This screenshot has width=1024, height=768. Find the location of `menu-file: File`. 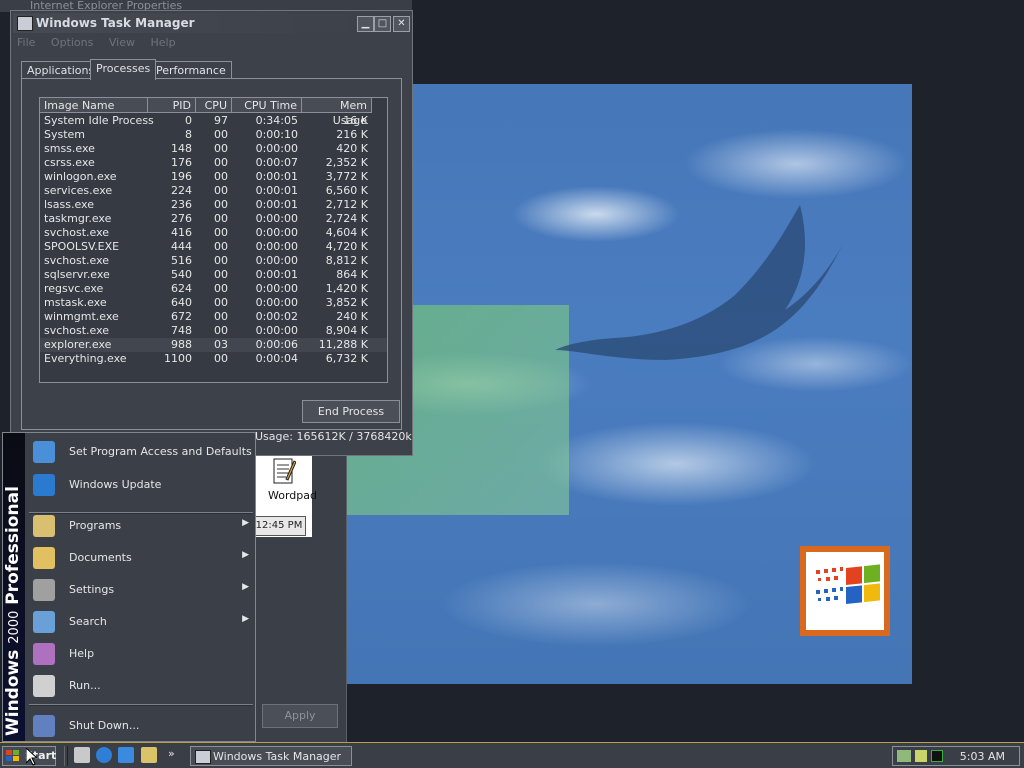

menu-file: File is located at coordinates (26, 42).